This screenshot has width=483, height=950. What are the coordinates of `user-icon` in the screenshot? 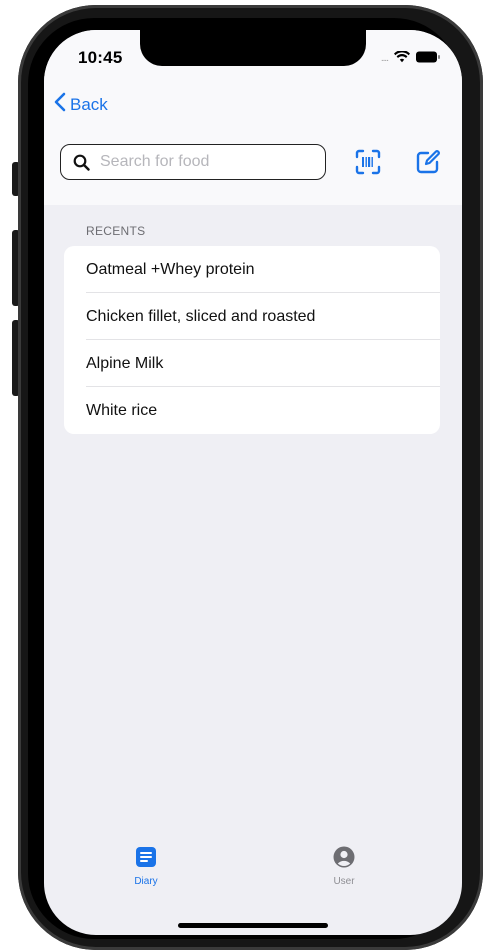 It's located at (344, 859).